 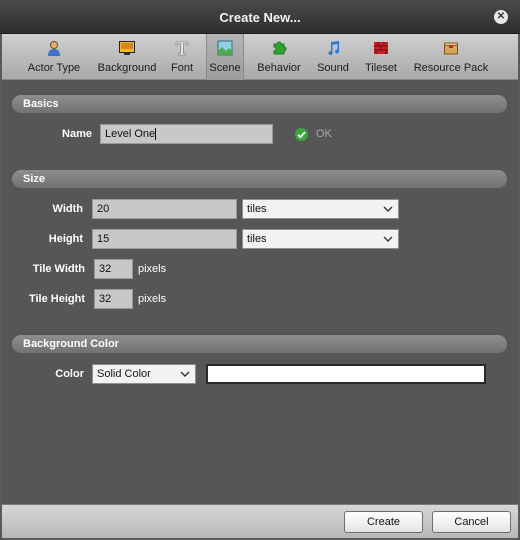 What do you see at coordinates (280, 48) in the screenshot?
I see `behavior-icon` at bounding box center [280, 48].